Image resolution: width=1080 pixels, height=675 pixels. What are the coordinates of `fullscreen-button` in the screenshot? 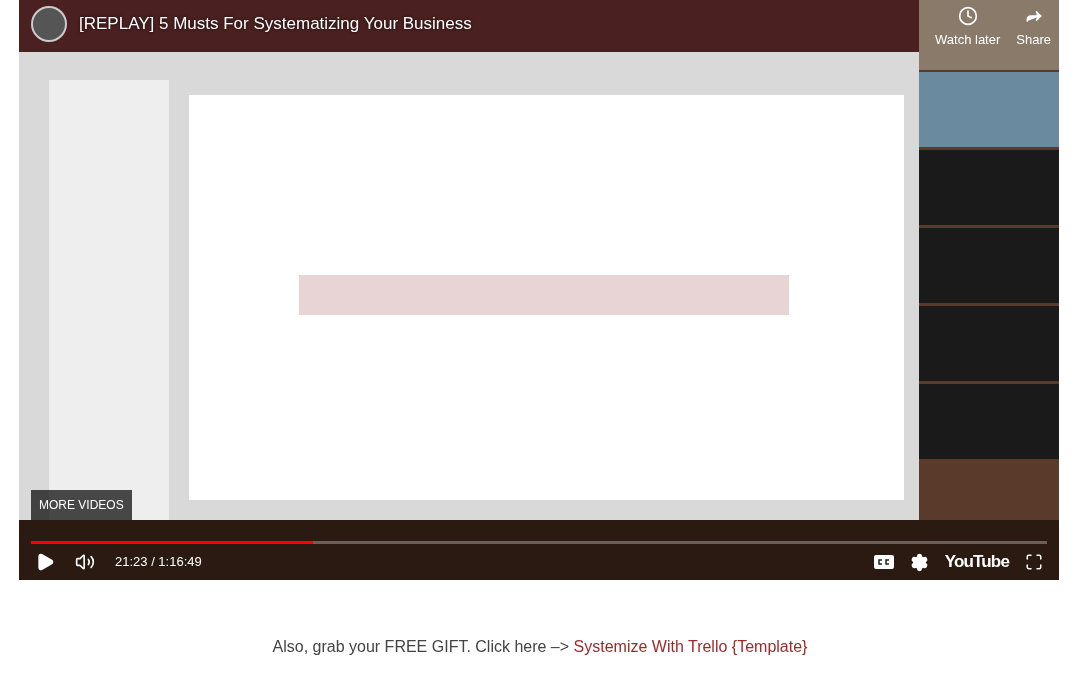 It's located at (1034, 562).